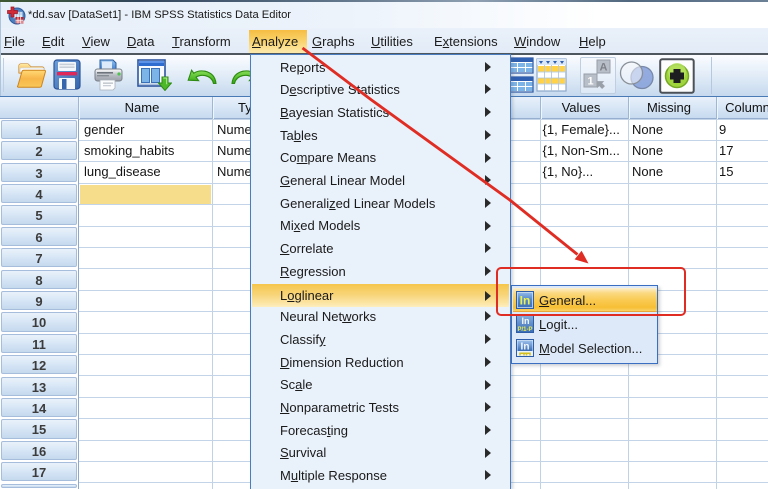  What do you see at coordinates (590, 82) in the screenshot?
I see `svg-text: 1` at bounding box center [590, 82].